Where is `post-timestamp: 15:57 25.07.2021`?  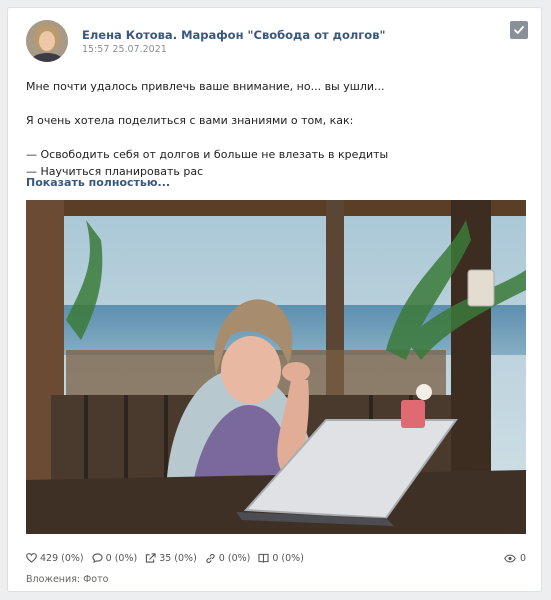
post-timestamp: 15:57 25.07.2021 is located at coordinates (124, 49).